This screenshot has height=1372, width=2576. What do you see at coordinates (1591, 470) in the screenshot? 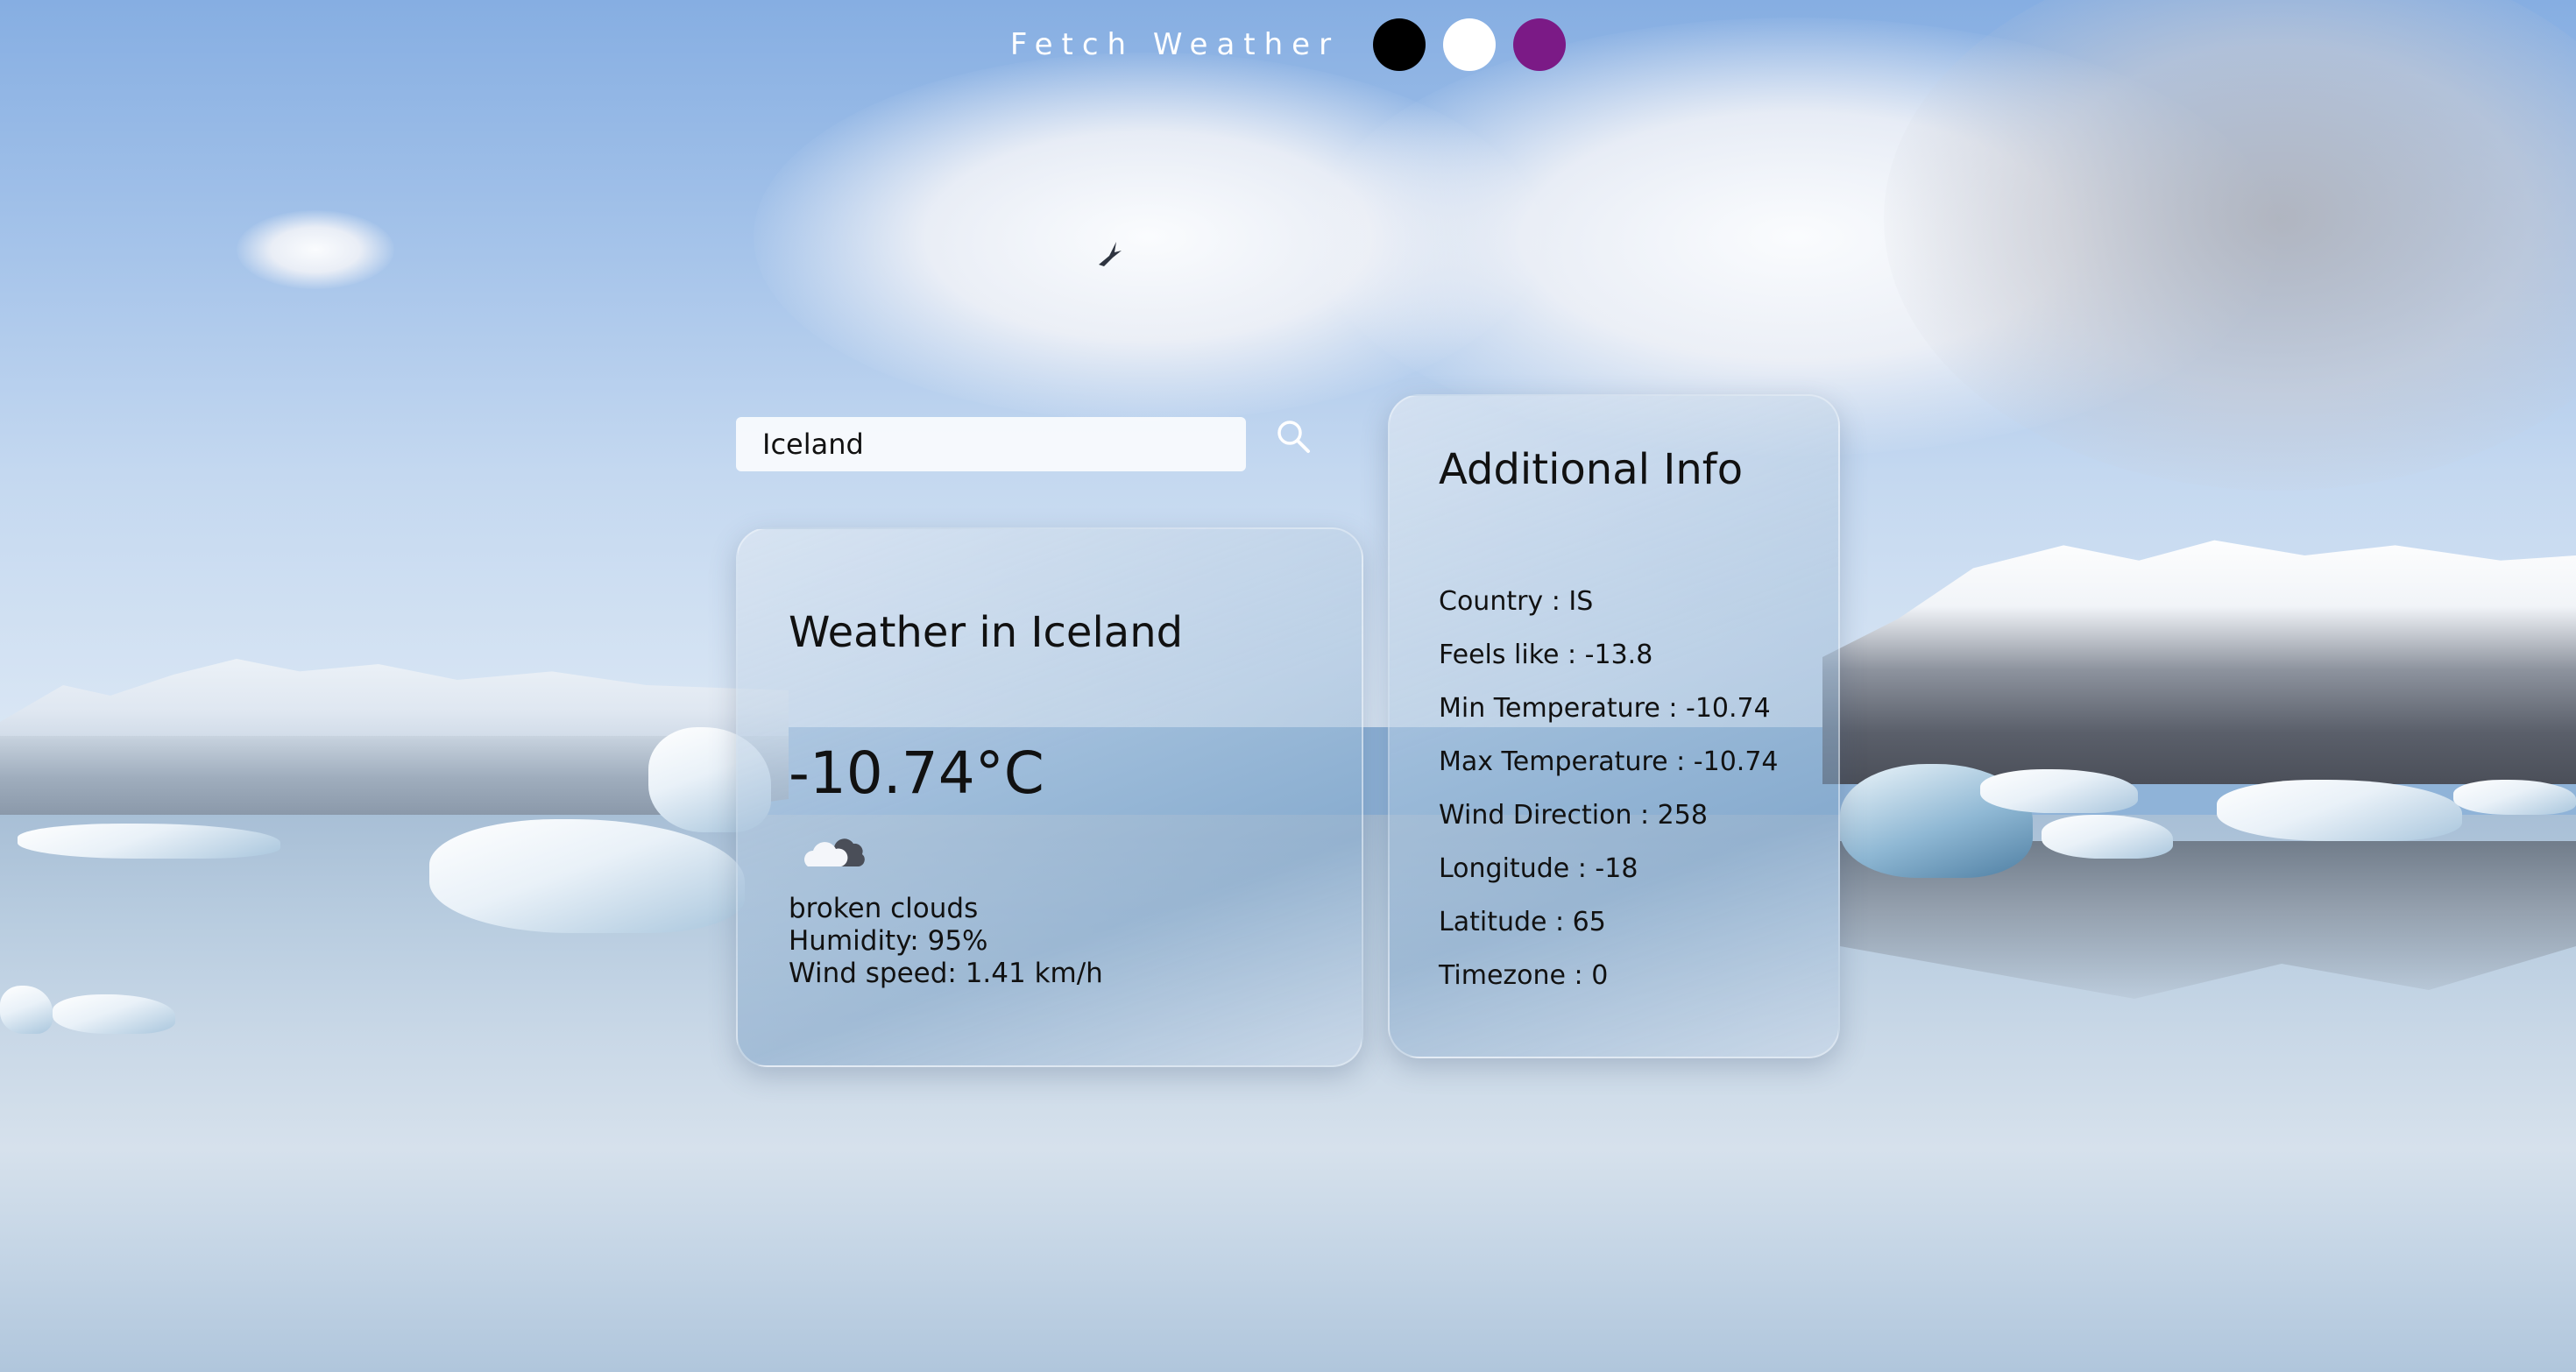
I see `additional-info-title: Additional Info` at bounding box center [1591, 470].